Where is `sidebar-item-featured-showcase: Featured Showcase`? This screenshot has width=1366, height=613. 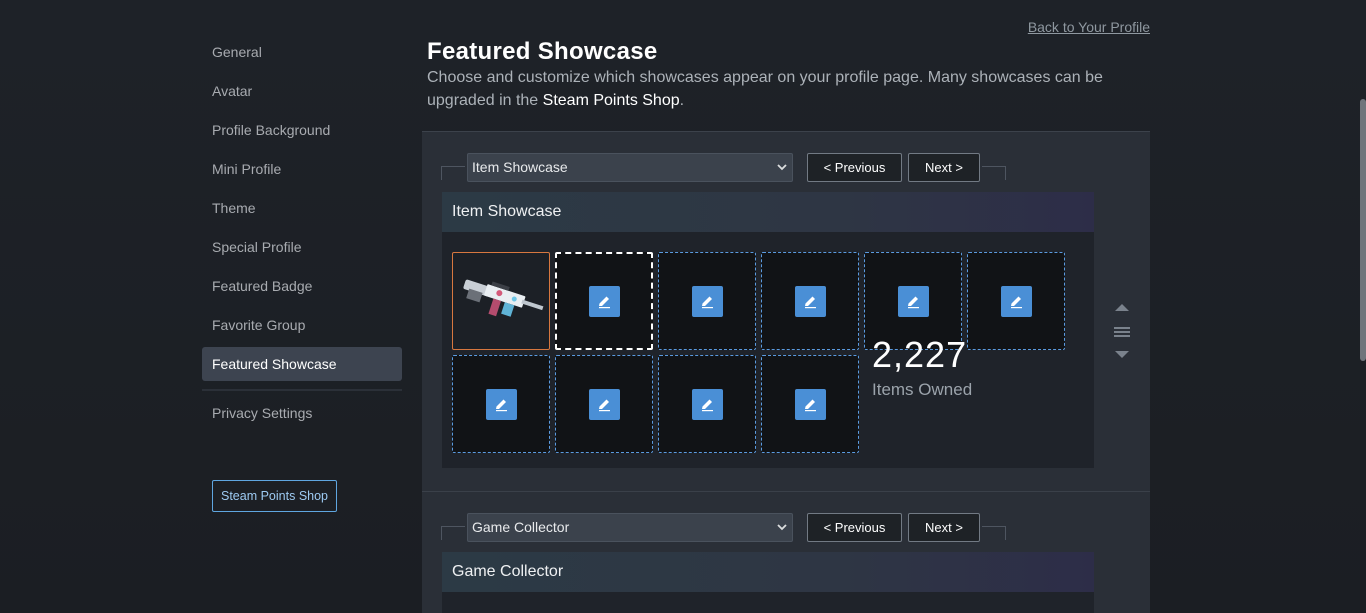
sidebar-item-featured-showcase: Featured Showcase is located at coordinates (302, 364).